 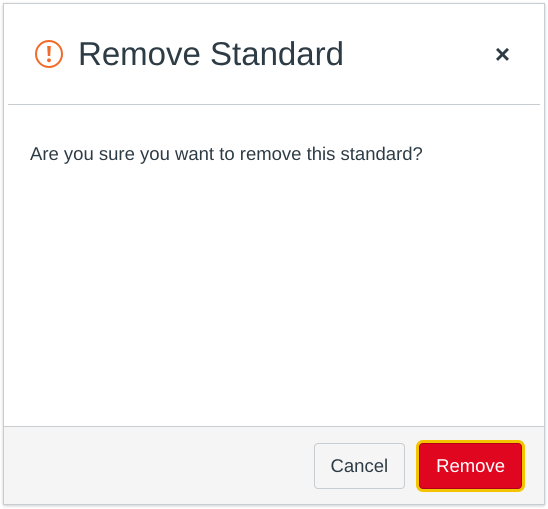 What do you see at coordinates (211, 54) in the screenshot?
I see `dialog-title: Remove Standard` at bounding box center [211, 54].